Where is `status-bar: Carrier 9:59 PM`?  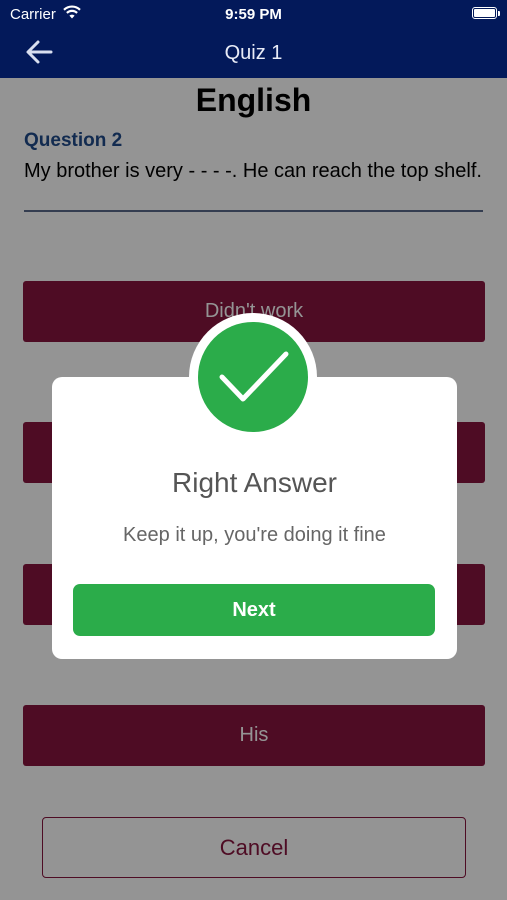 status-bar: Carrier 9:59 PM is located at coordinates (253, 14).